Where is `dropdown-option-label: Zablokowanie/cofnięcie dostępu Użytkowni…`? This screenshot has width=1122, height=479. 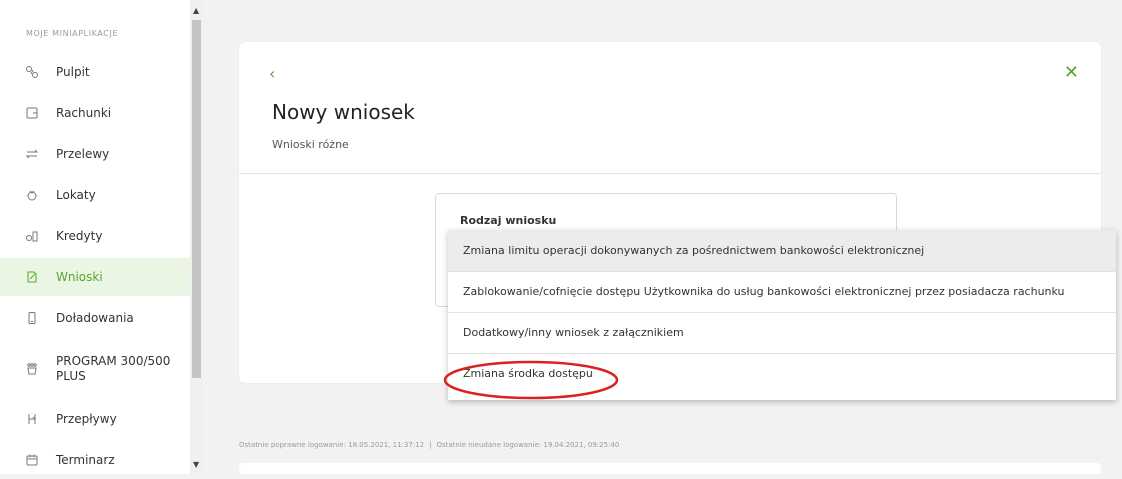
dropdown-option-label: Zablokowanie/cofnięcie dostępu Użytkowni… is located at coordinates (764, 291).